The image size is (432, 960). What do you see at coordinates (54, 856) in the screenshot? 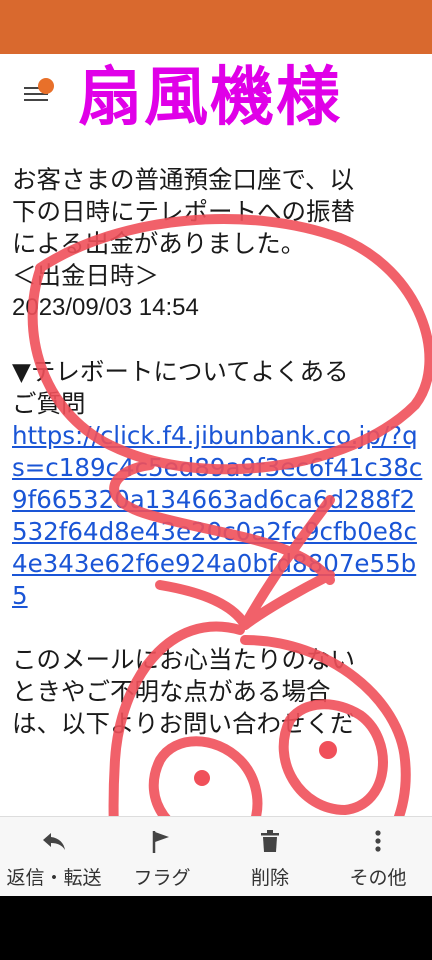
I see `reply-forward-button: 返信・転送` at bounding box center [54, 856].